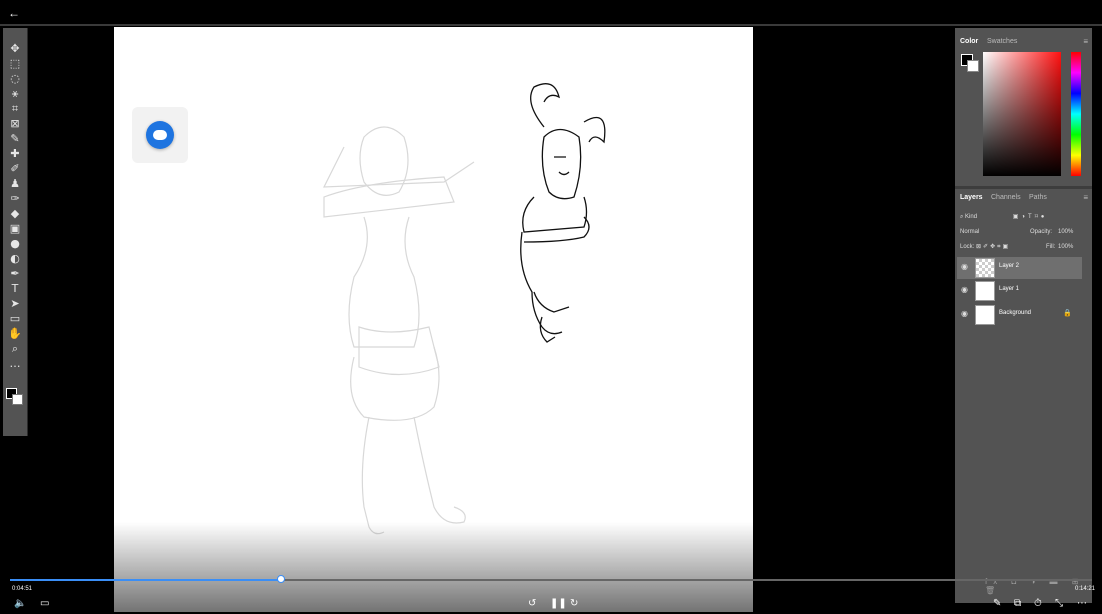  Describe the element at coordinates (1022, 114) in the screenshot. I see `color-picker-field` at that location.